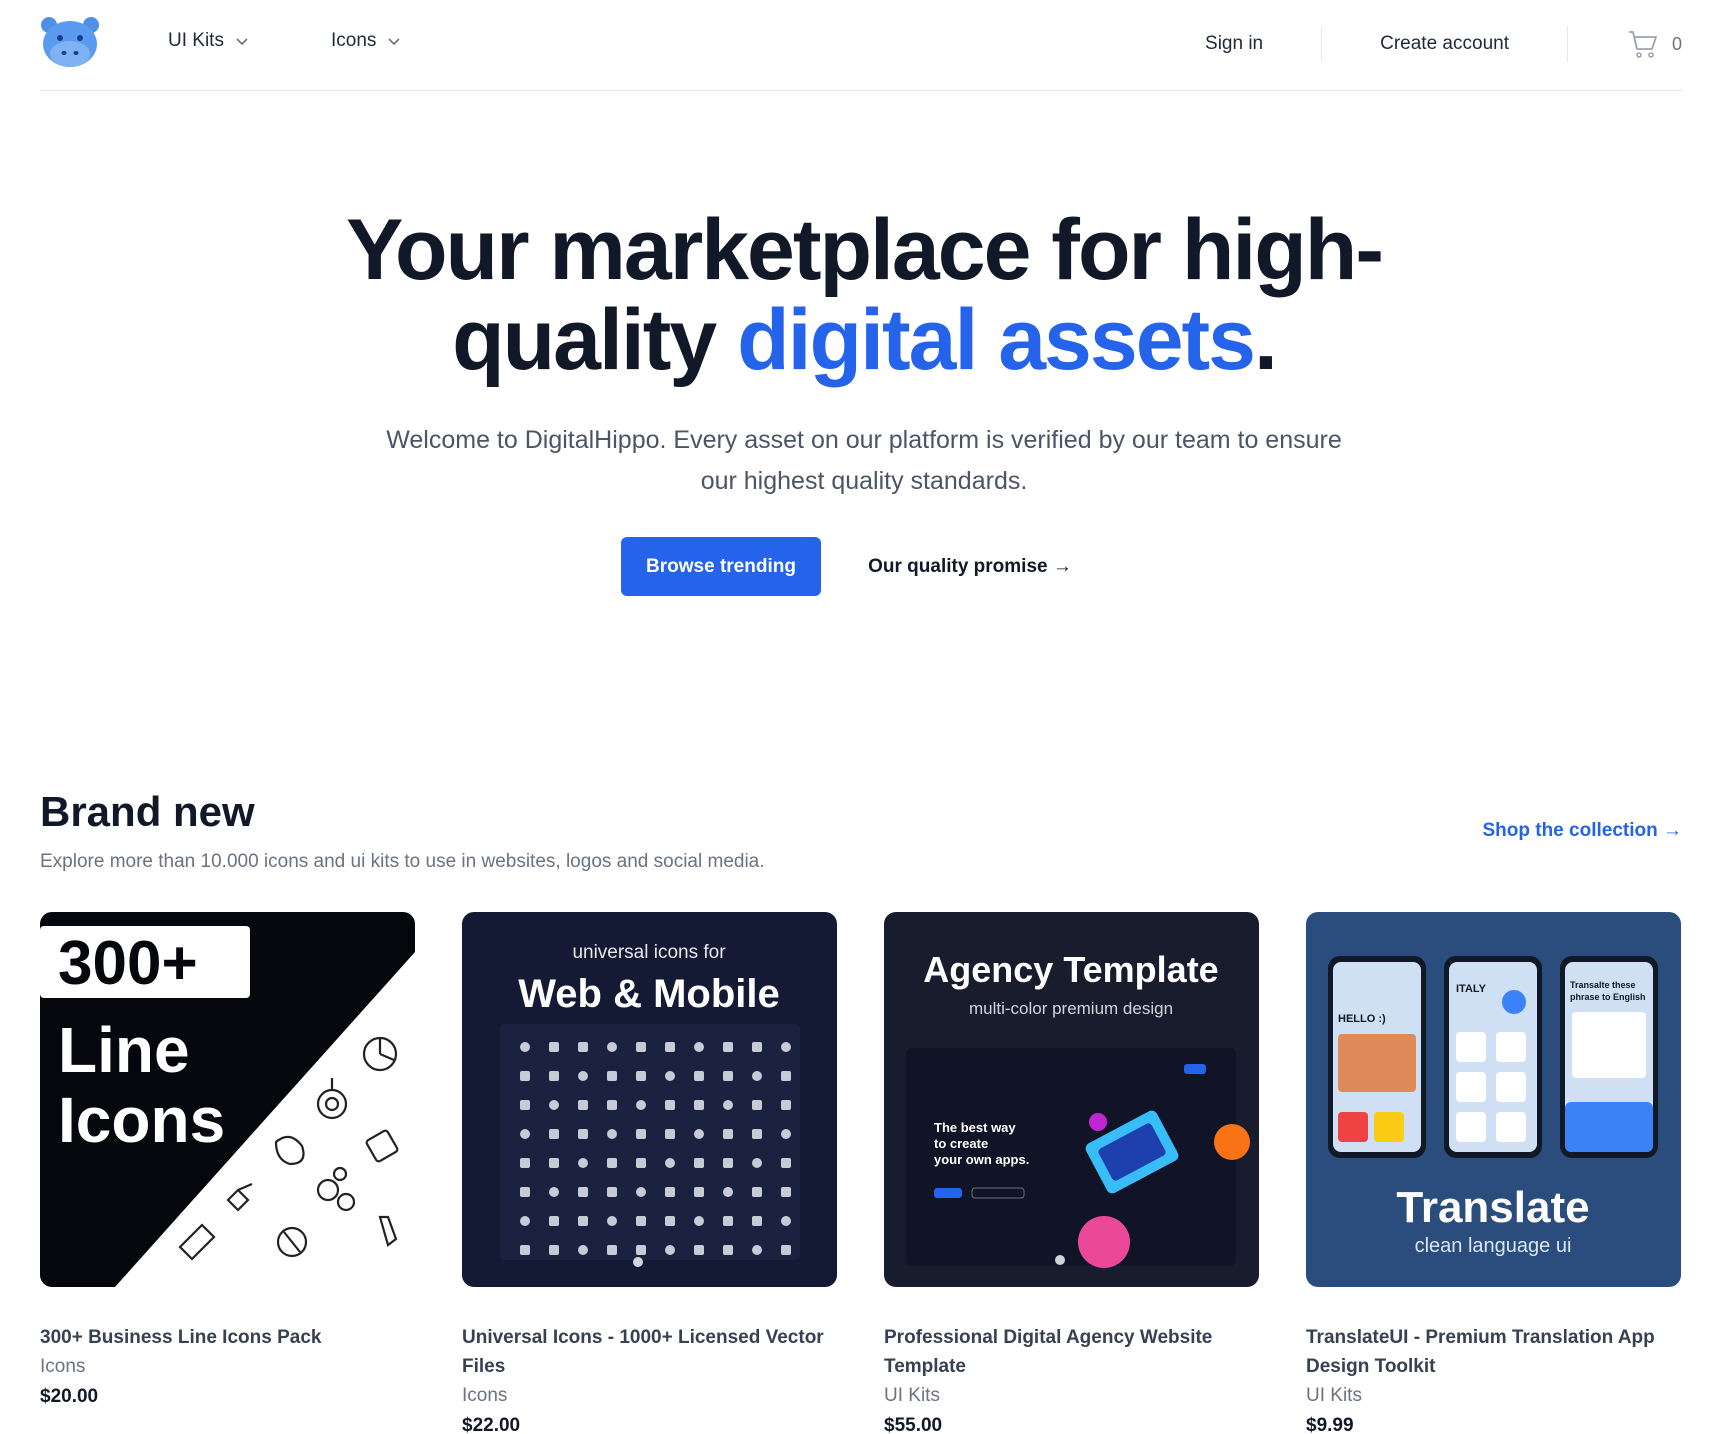  Describe the element at coordinates (354, 40) in the screenshot. I see `nav-menu-label: Icons` at that location.